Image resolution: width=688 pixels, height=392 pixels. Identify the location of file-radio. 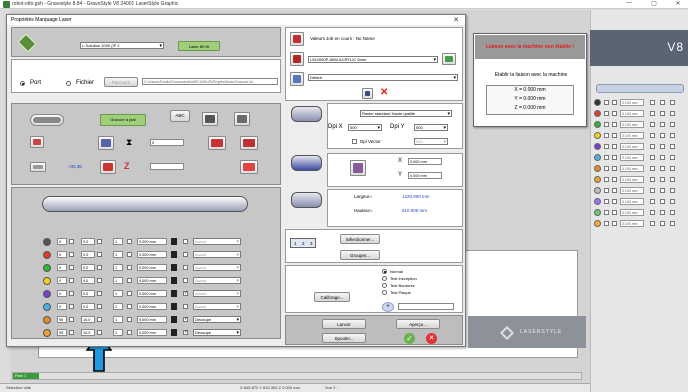
(68, 83).